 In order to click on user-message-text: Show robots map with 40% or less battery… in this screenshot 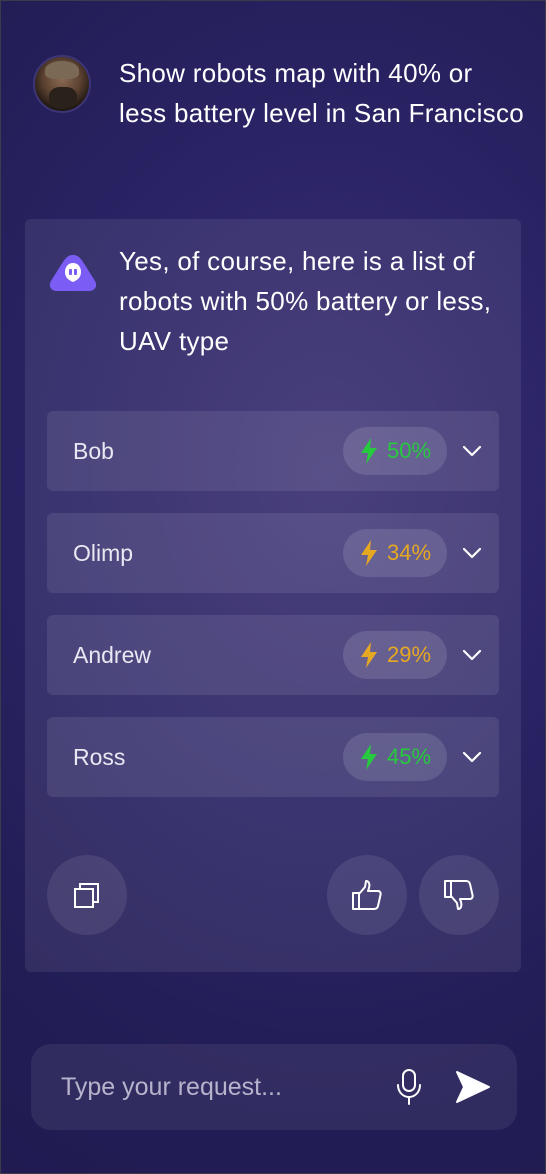, I will do `click(322, 93)`.